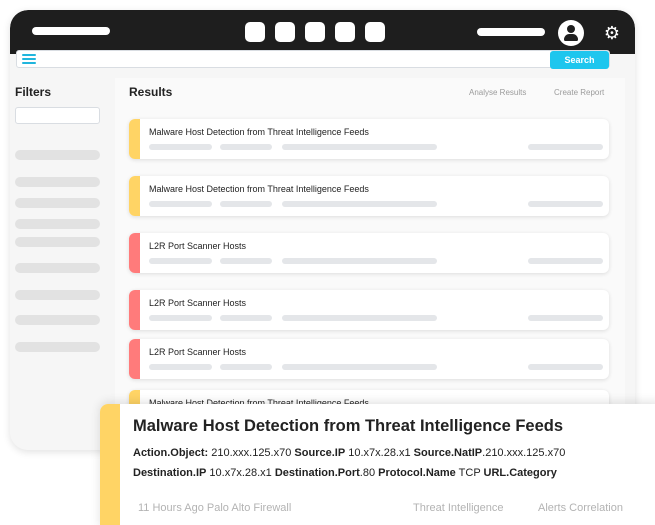  Describe the element at coordinates (579, 92) in the screenshot. I see `create-report-link: Create Report` at that location.